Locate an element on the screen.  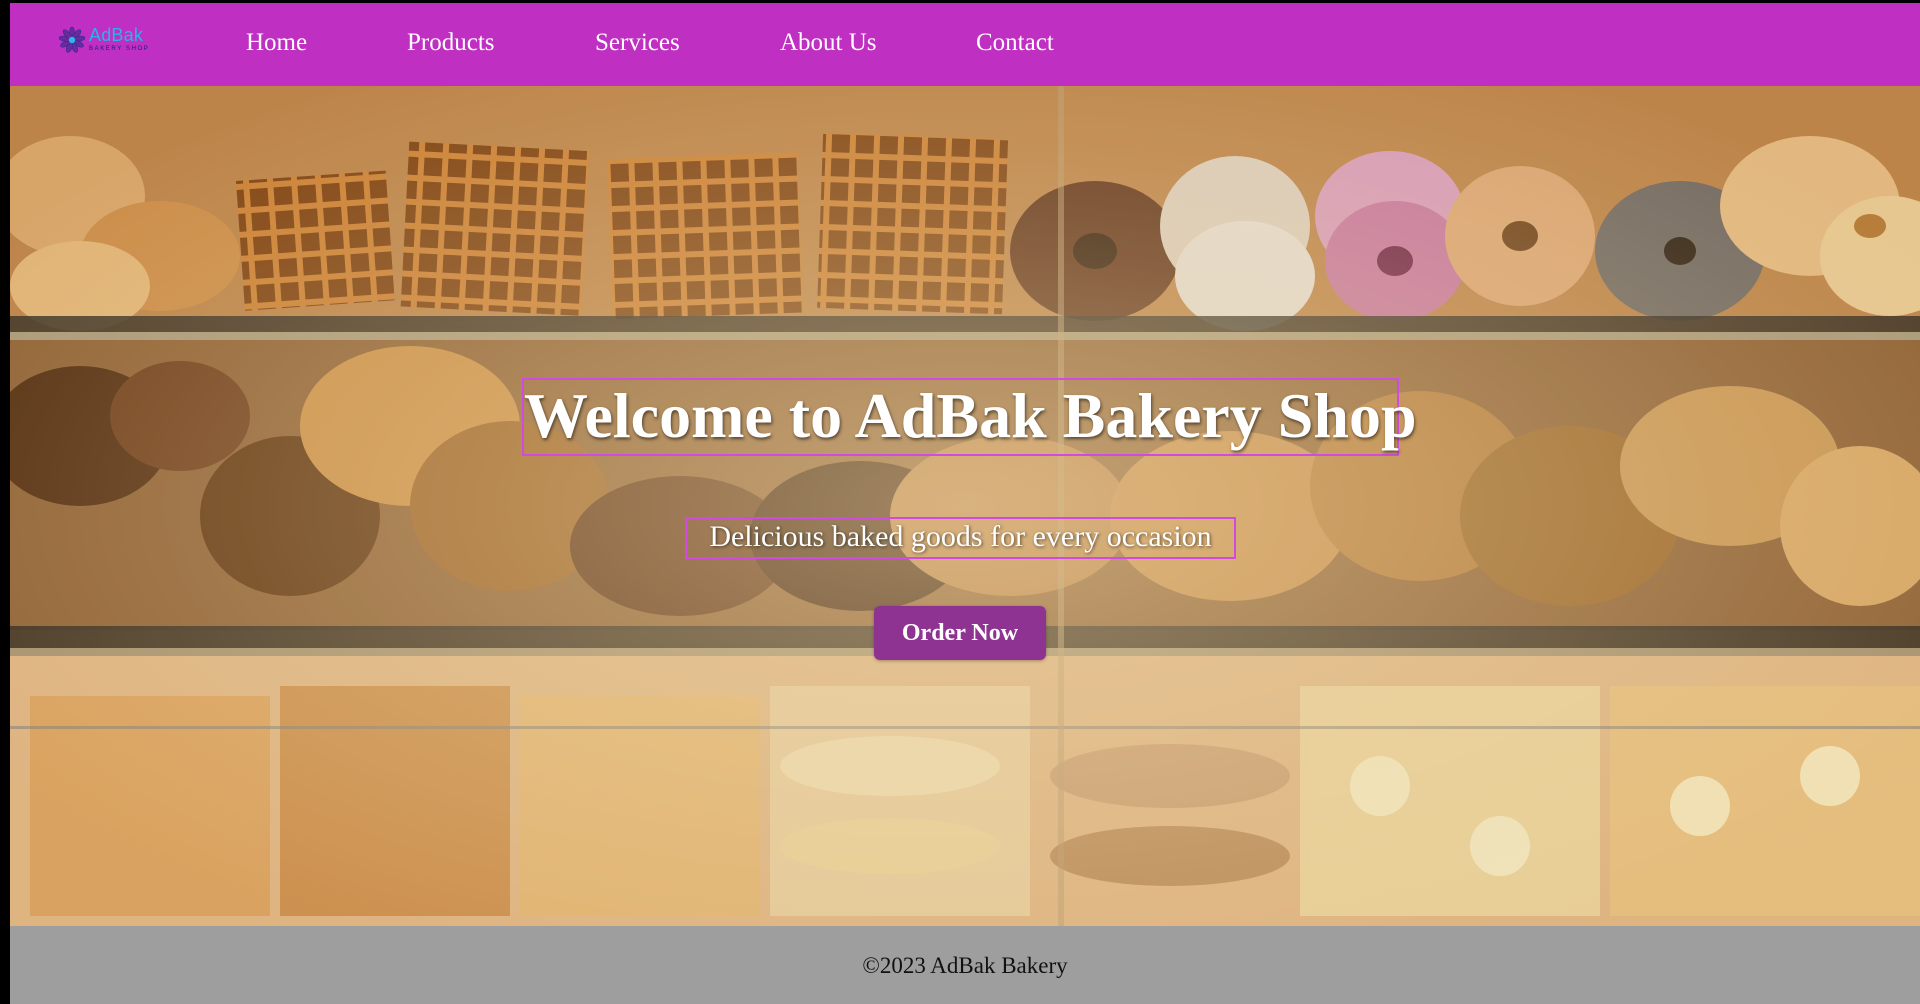
hero-subtitle: Delicious baked goods for every occasion is located at coordinates (960, 538).